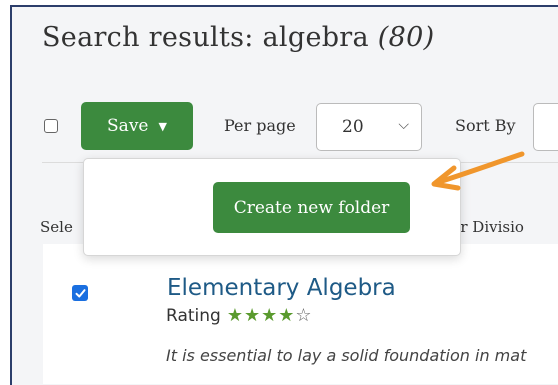 Image resolution: width=558 pixels, height=385 pixels. What do you see at coordinates (193, 316) in the screenshot?
I see `rating-label: Rating` at bounding box center [193, 316].